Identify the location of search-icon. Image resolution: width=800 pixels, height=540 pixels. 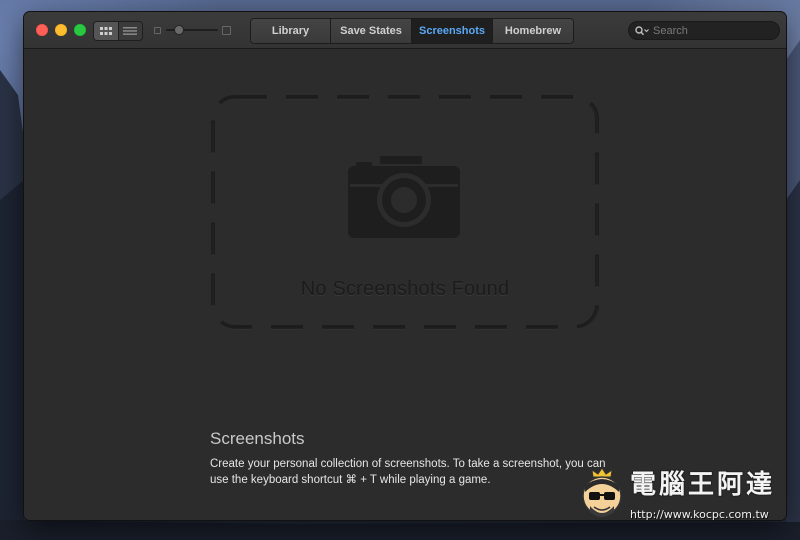
(642, 31).